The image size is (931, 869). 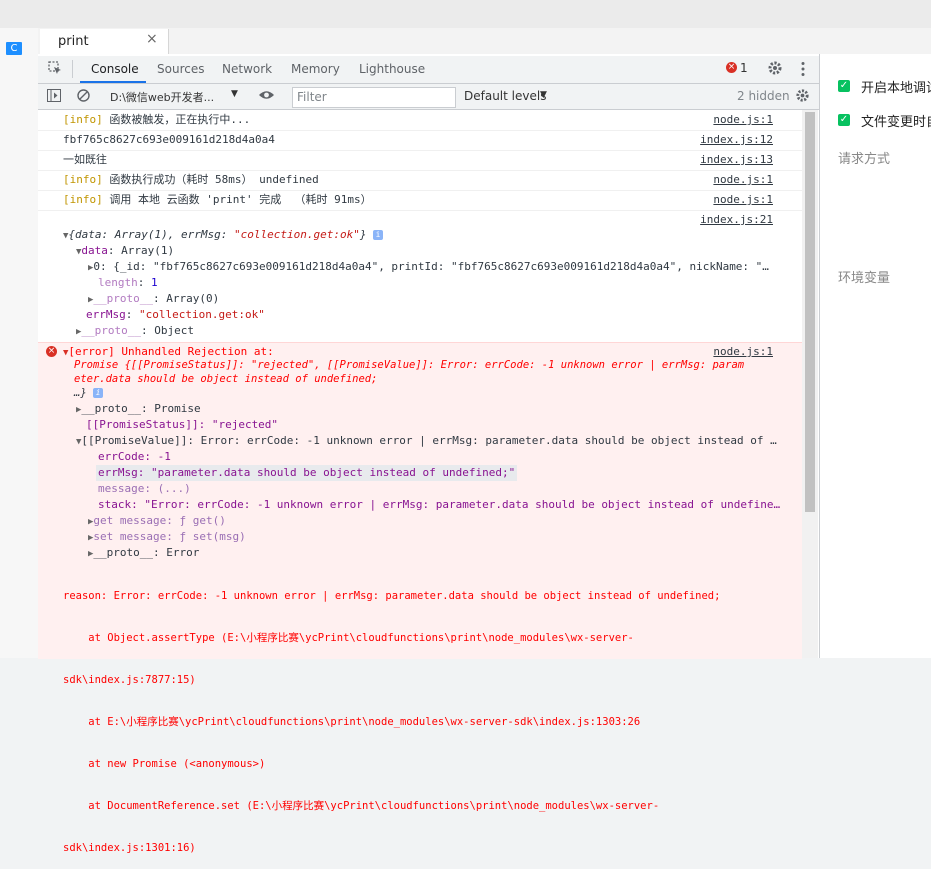 I want to click on file-tab-label: print, so click(x=73, y=41).